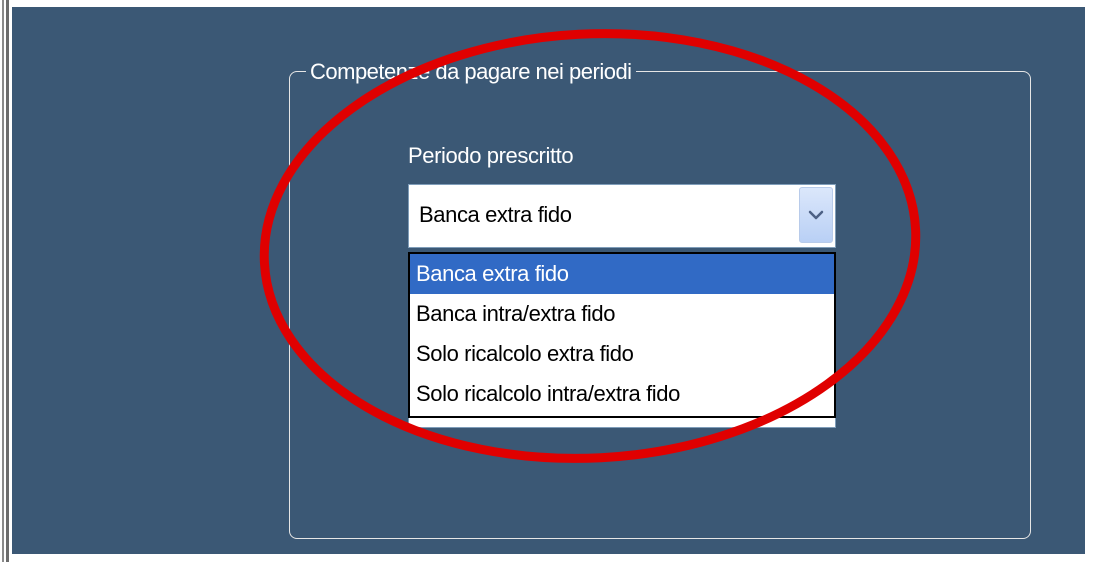 The width and height of the screenshot is (1093, 562). I want to click on chevron-down-icon, so click(816, 215).